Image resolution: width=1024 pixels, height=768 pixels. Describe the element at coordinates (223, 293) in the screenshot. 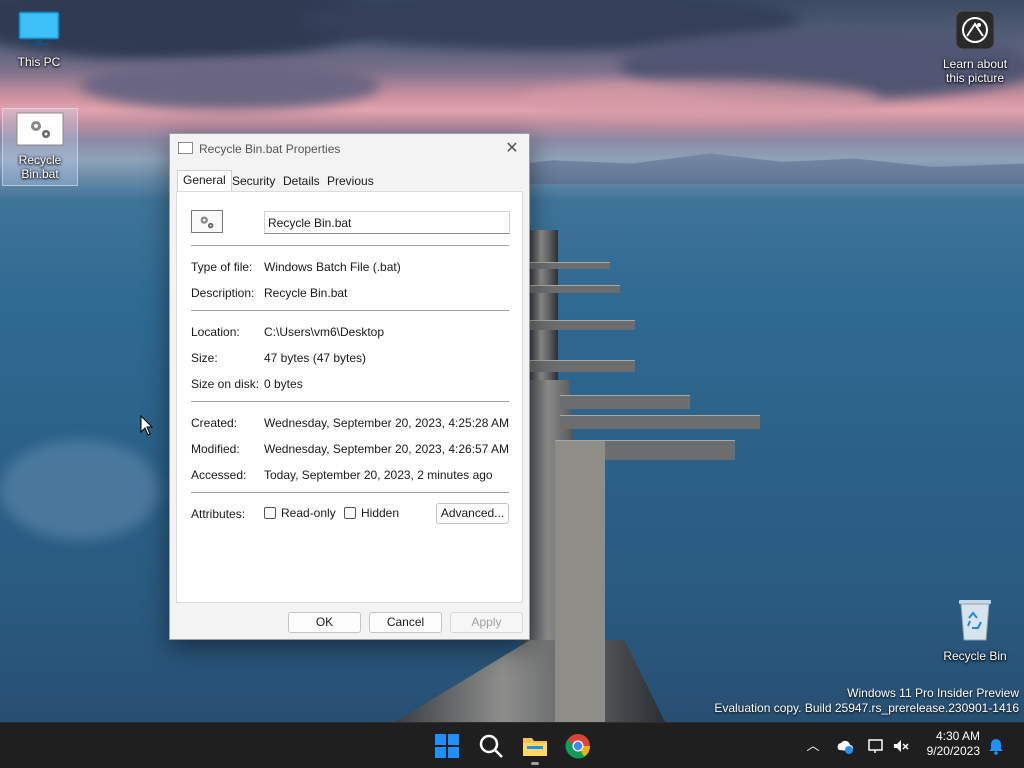

I see `description-label: Description:` at that location.